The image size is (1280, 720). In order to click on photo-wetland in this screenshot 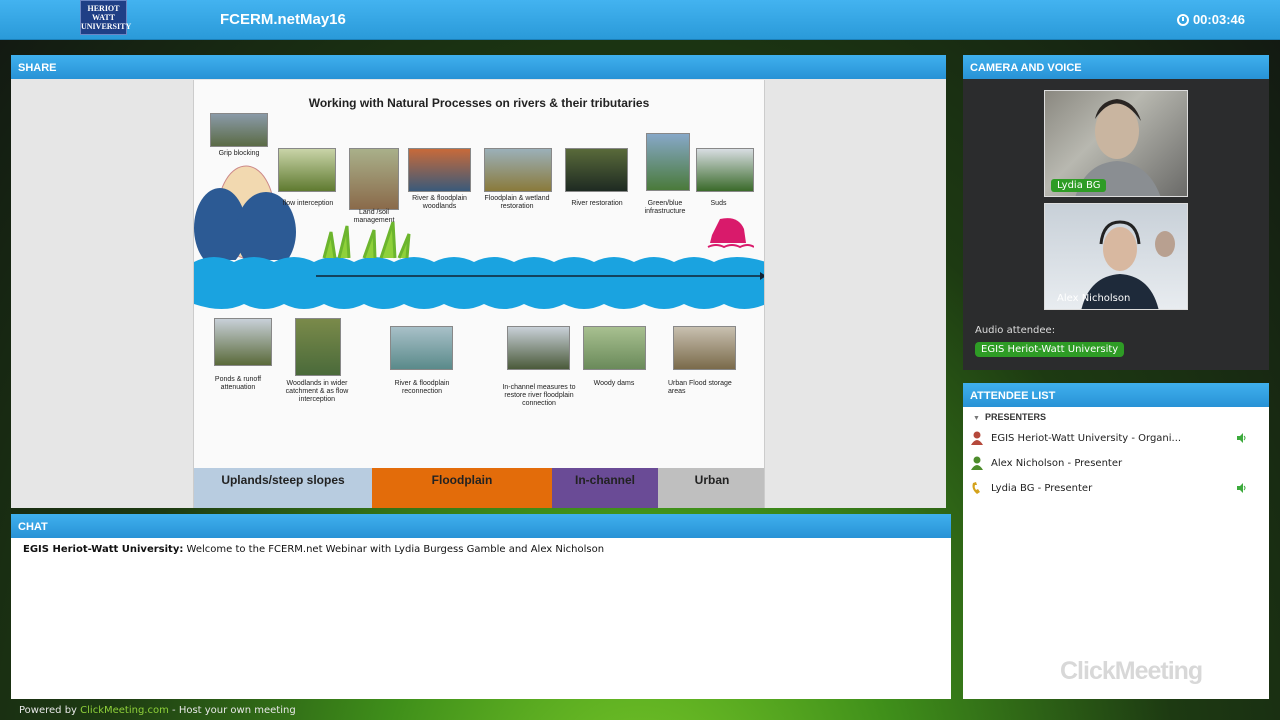, I will do `click(518, 170)`.